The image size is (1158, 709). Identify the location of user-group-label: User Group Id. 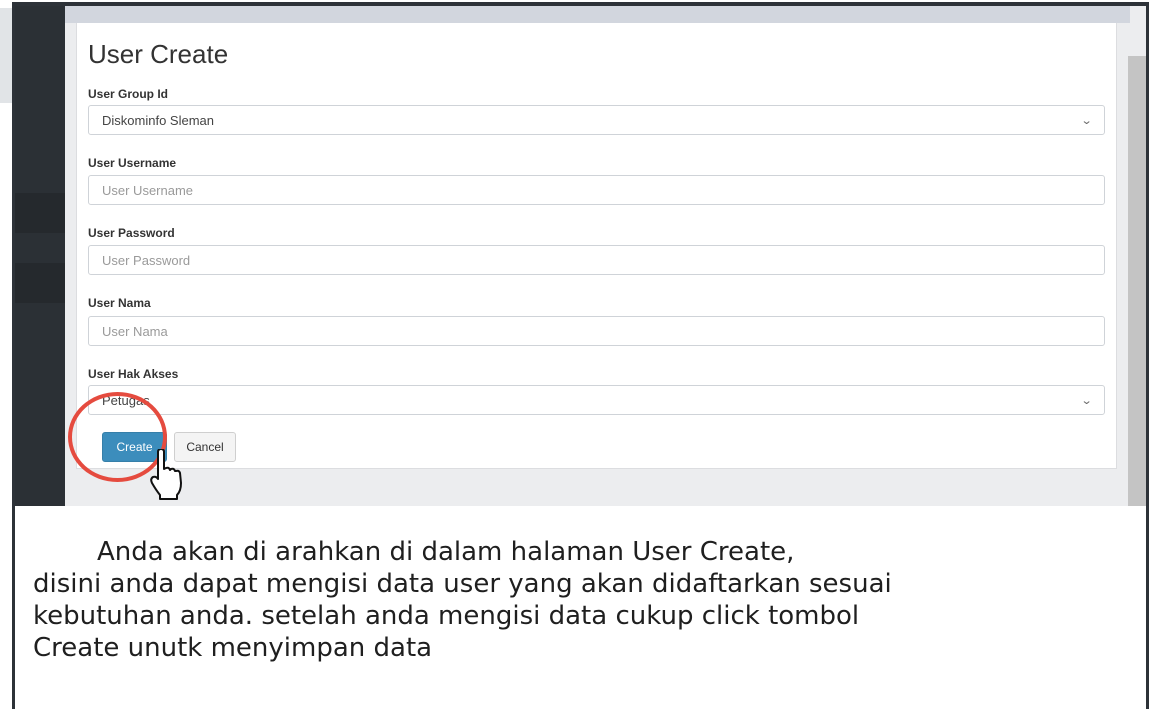
(128, 94).